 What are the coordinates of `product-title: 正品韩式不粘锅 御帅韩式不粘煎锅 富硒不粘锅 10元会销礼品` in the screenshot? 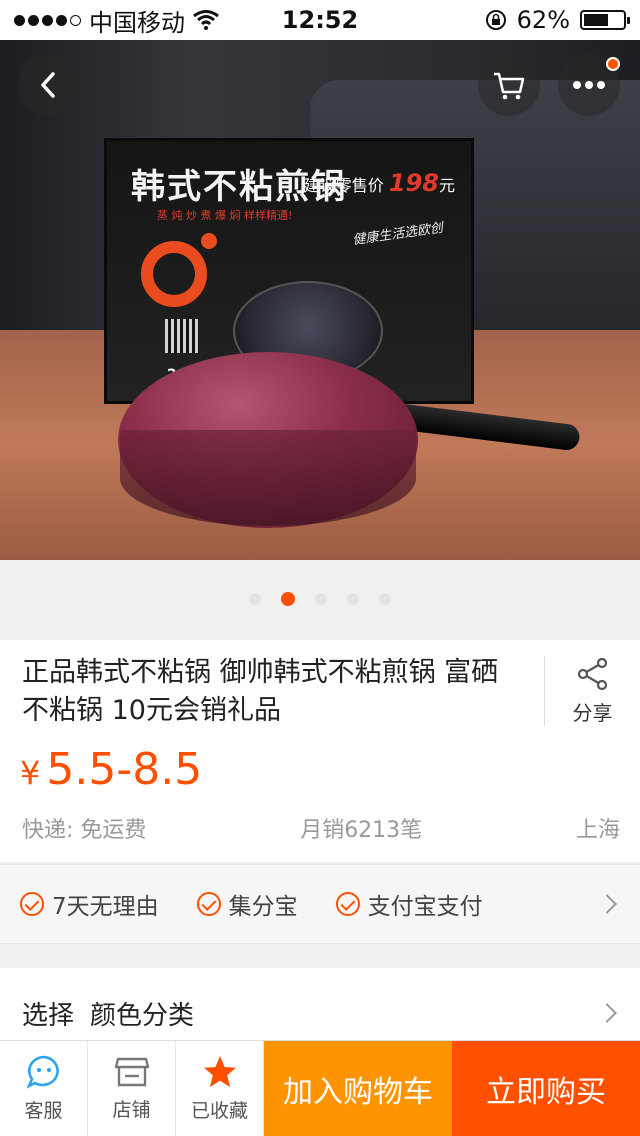 It's located at (260, 691).